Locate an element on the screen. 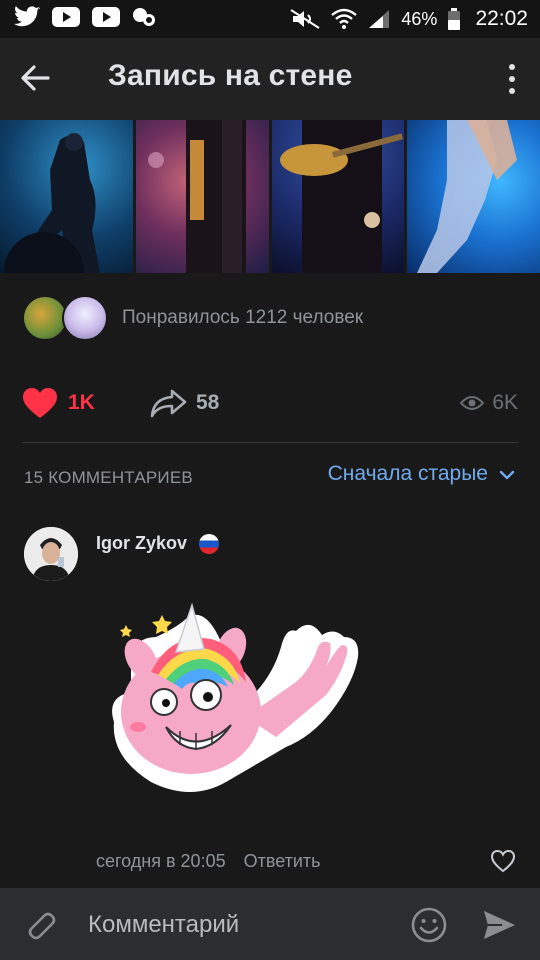 This screenshot has width=540, height=960. share-button: 58 is located at coordinates (184, 403).